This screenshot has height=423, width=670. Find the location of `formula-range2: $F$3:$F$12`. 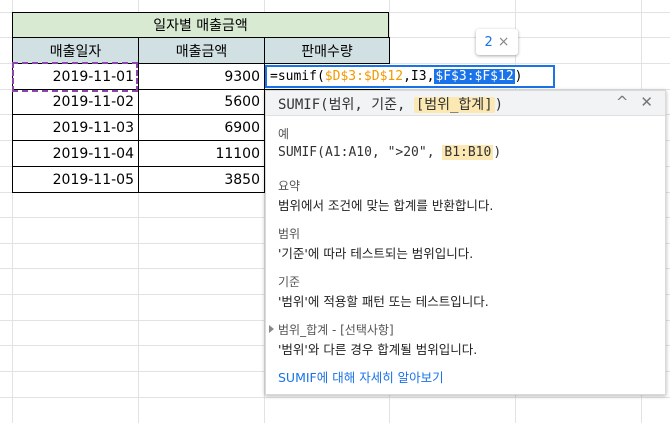

formula-range2: $F$3:$F$12 is located at coordinates (474, 76).